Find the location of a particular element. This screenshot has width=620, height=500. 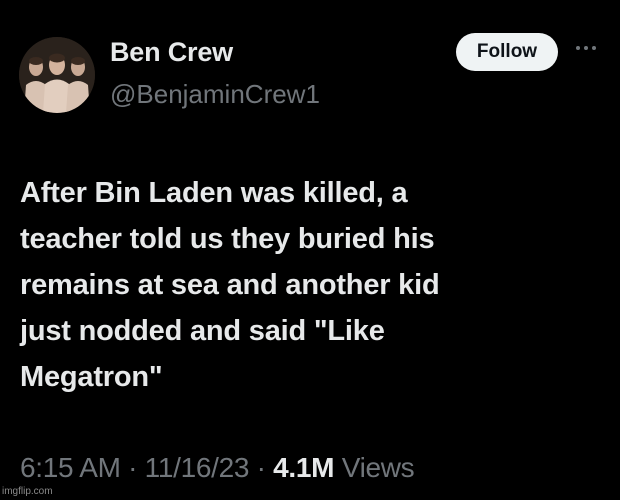

tweet-text-line: After Bin Laden was killed, a is located at coordinates (214, 193).